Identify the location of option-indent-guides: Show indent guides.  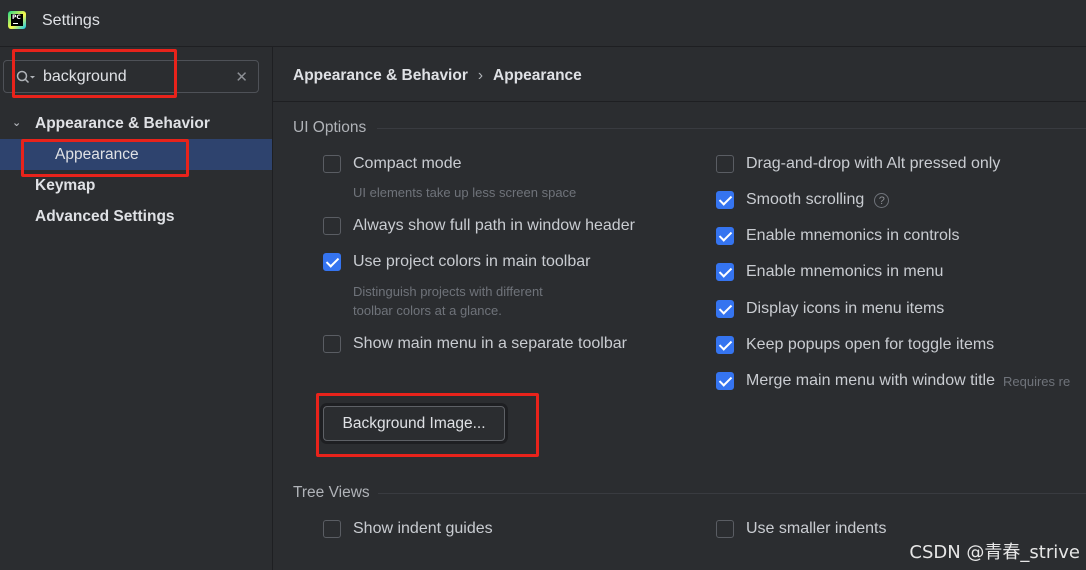
(408, 529).